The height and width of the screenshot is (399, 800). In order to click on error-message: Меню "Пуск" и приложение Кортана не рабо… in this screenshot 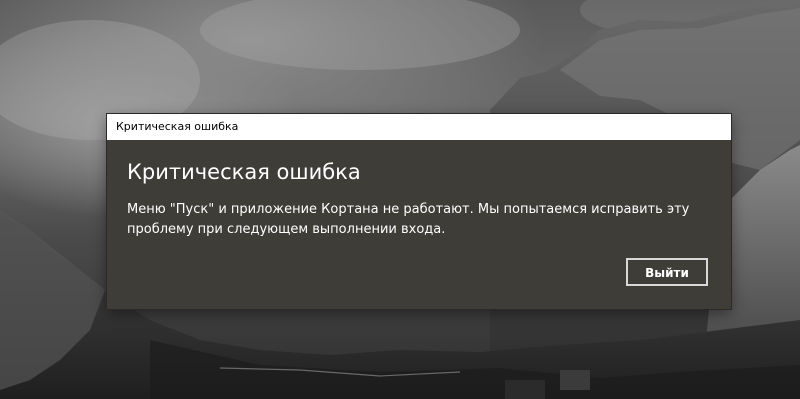, I will do `click(408, 219)`.